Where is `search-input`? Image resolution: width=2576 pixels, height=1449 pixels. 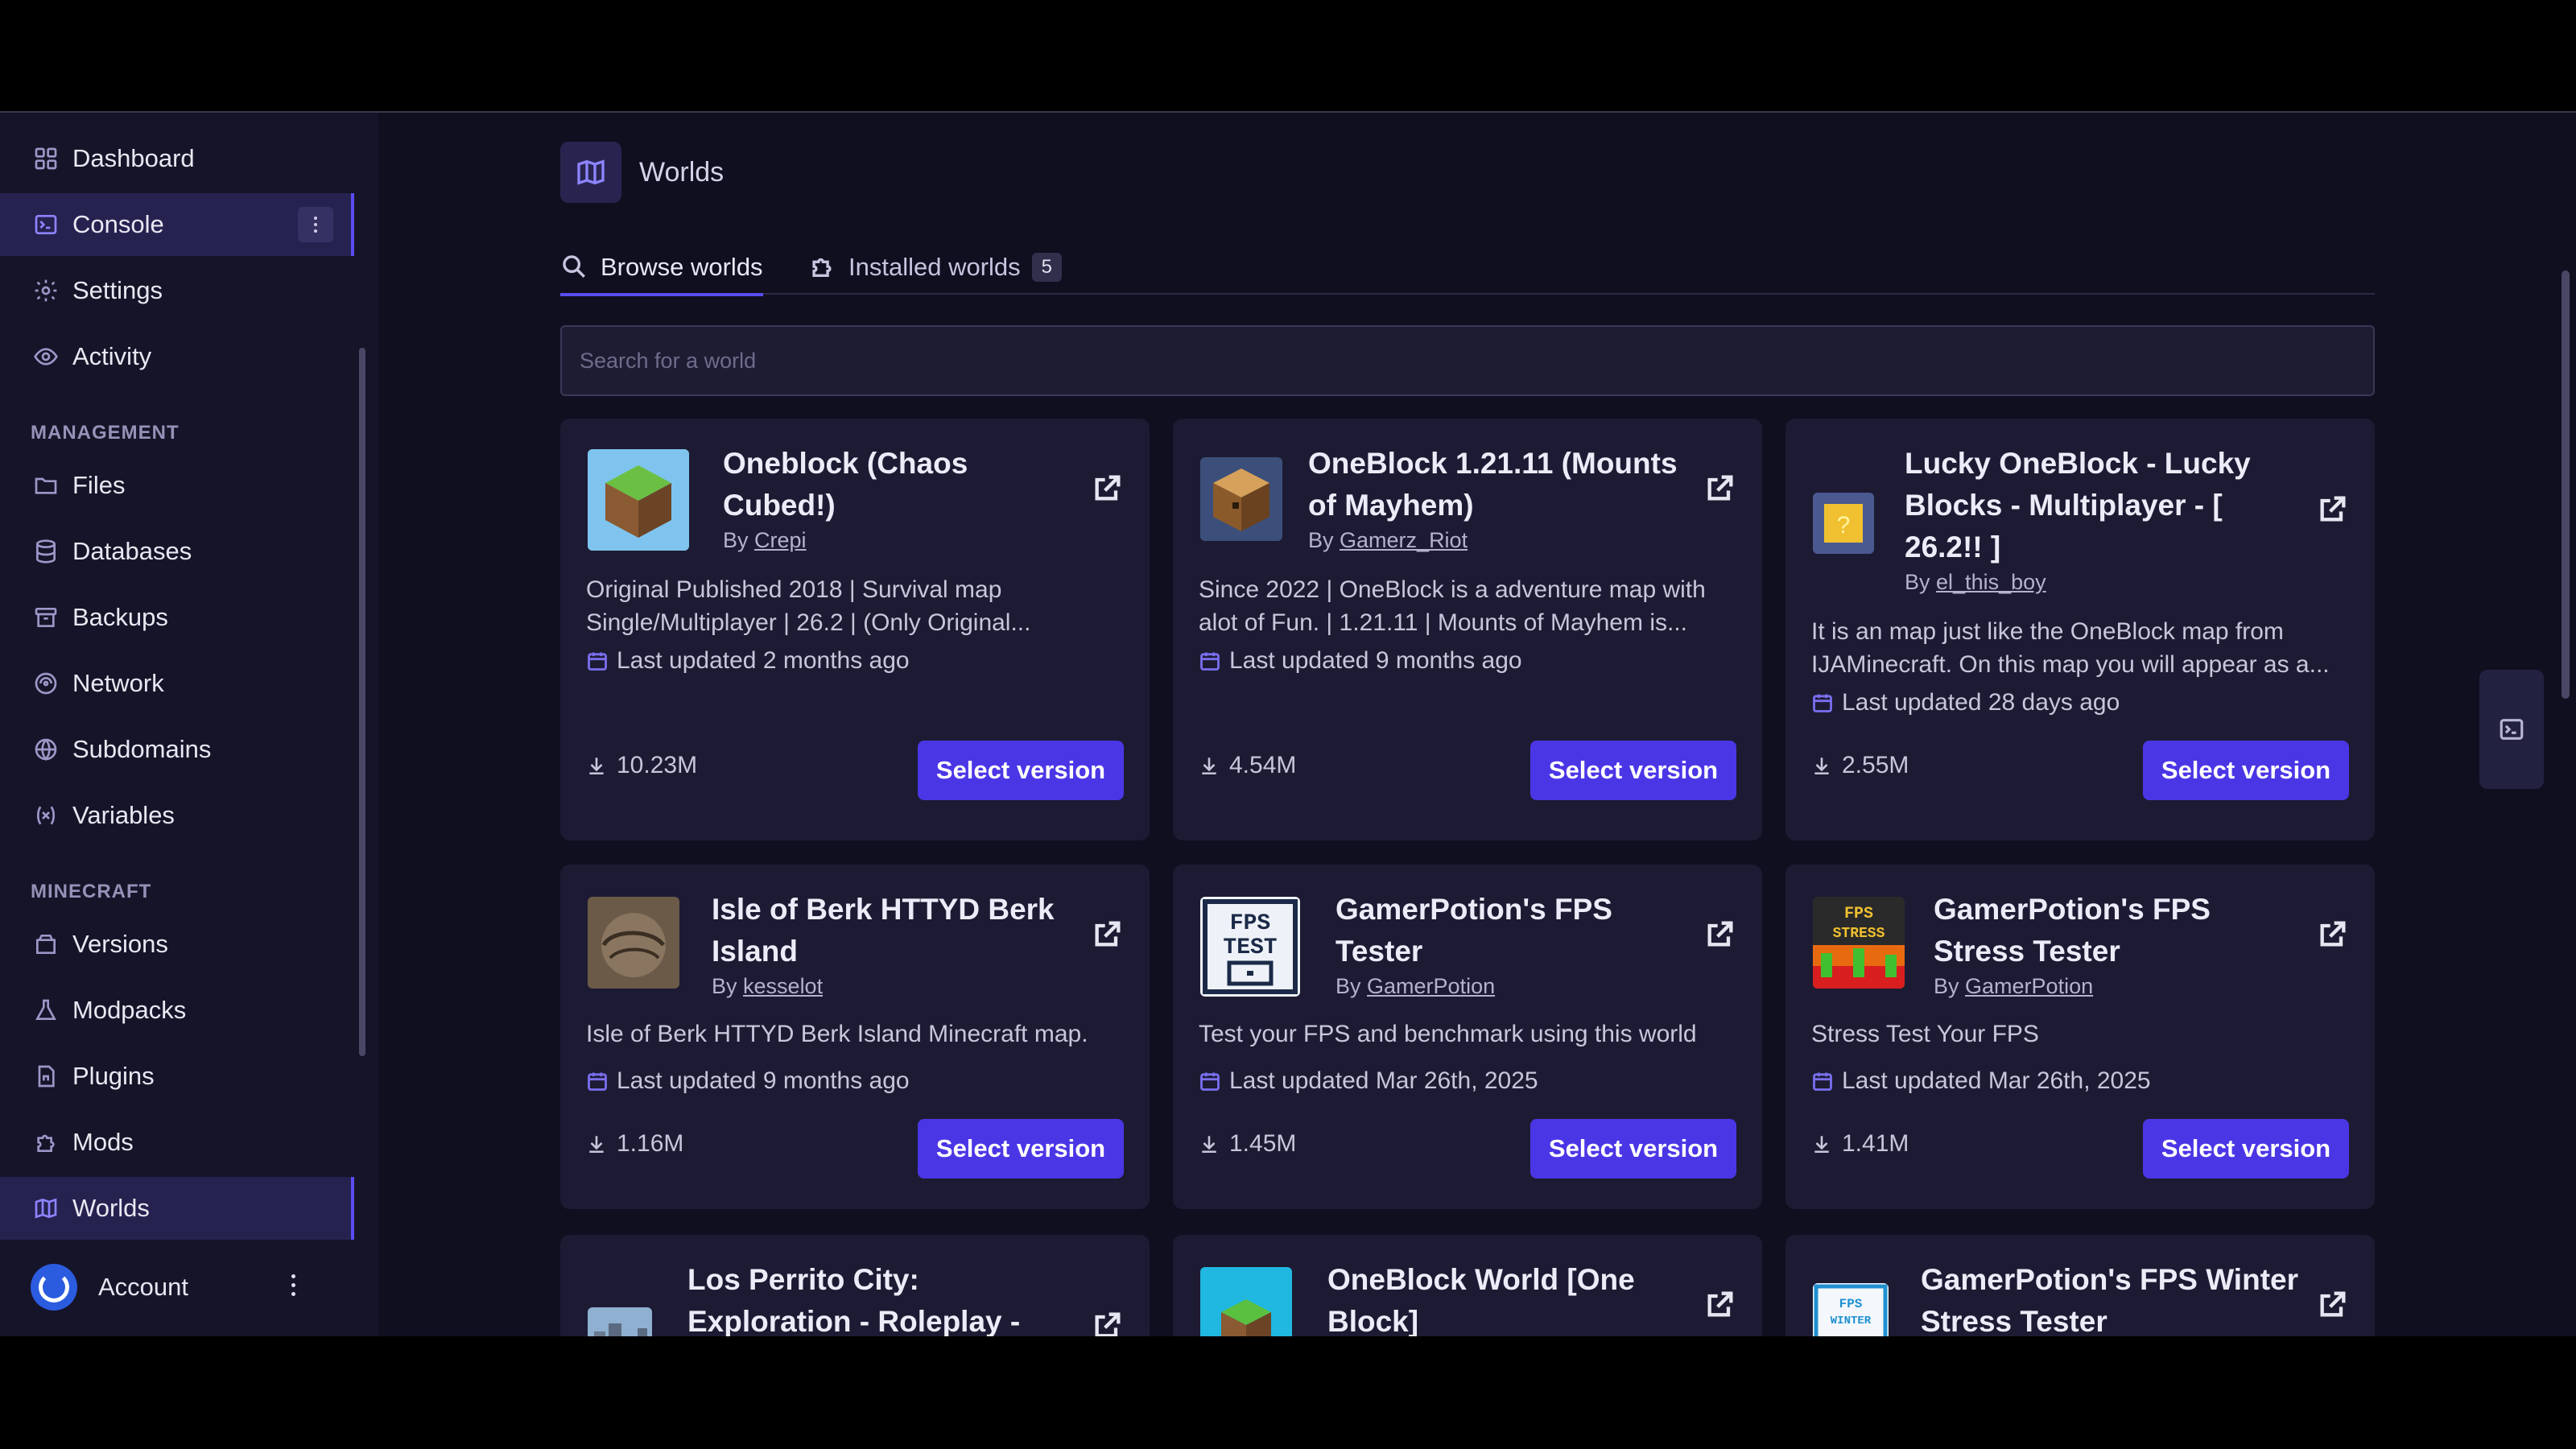 search-input is located at coordinates (1467, 360).